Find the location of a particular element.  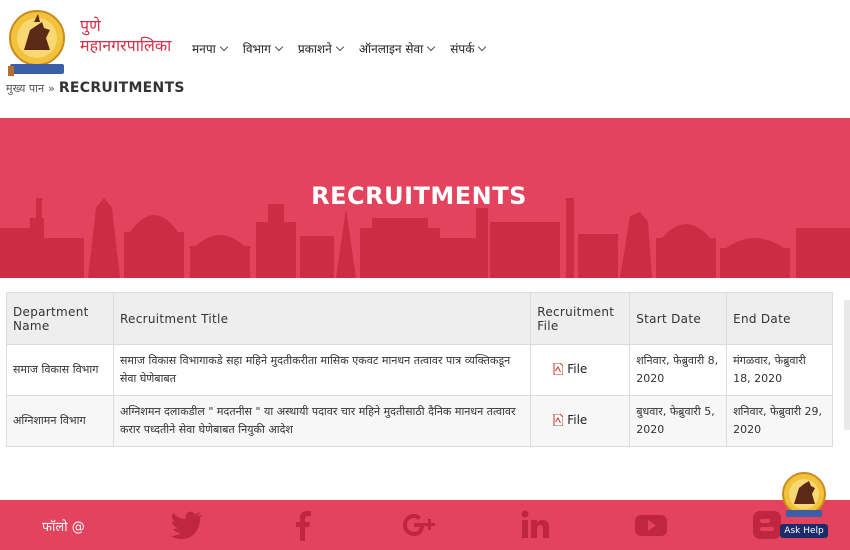

site-footer: फॉलो @ is located at coordinates (425, 525).